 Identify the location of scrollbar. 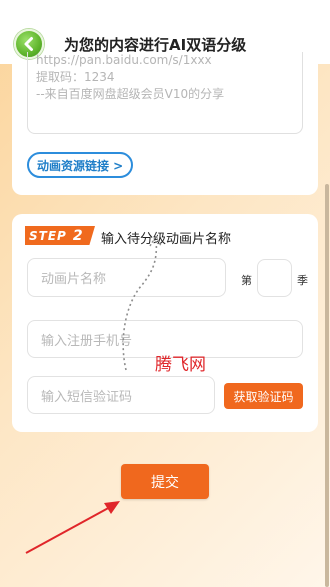
(327, 385).